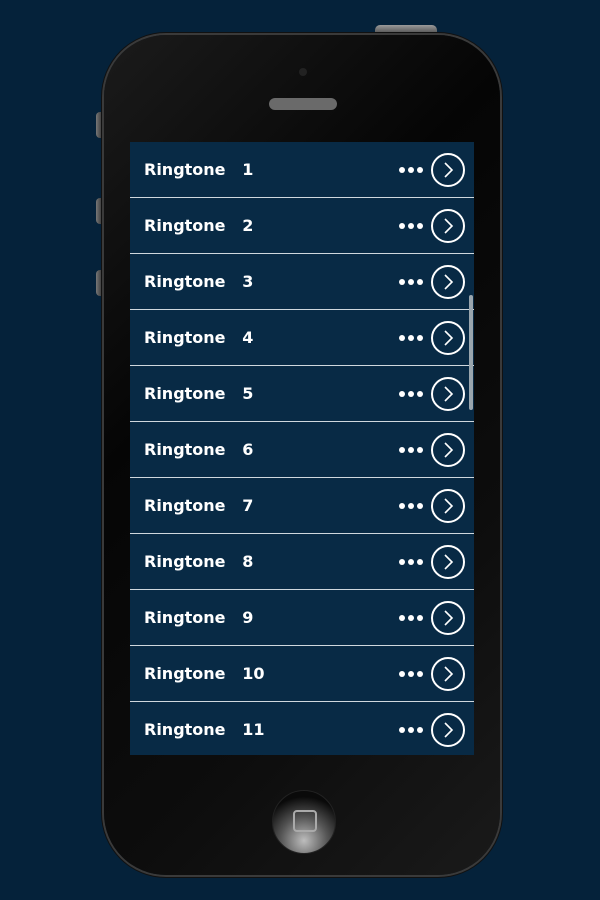  What do you see at coordinates (199, 393) in the screenshot?
I see `ringtone-label: Ringtone 5` at bounding box center [199, 393].